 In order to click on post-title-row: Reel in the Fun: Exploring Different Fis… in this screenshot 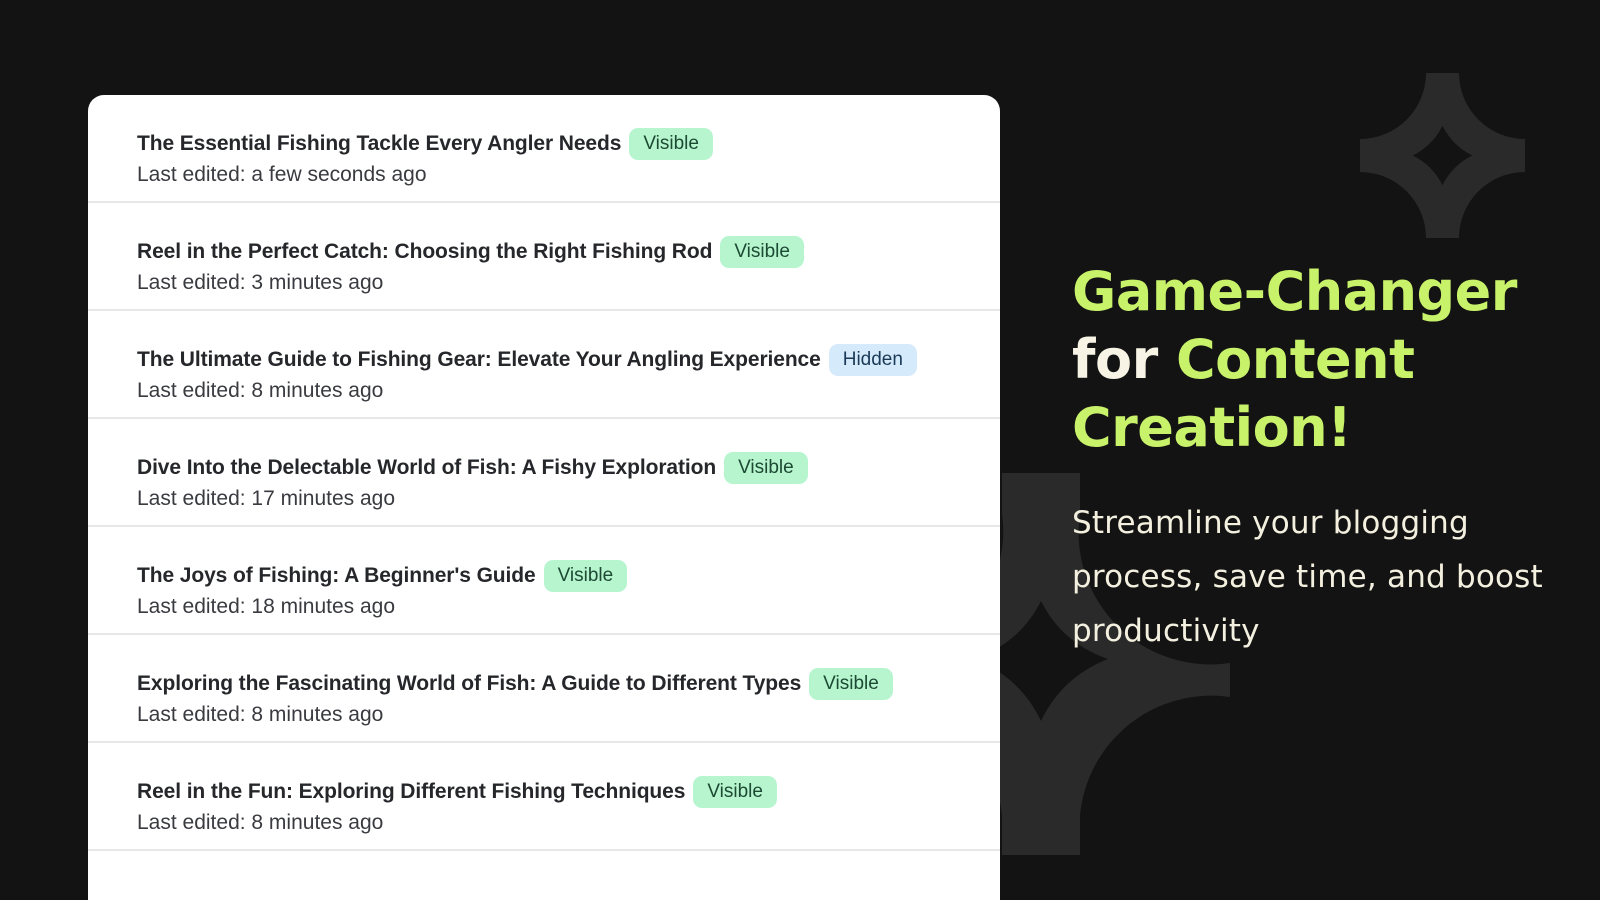, I will do `click(568, 792)`.